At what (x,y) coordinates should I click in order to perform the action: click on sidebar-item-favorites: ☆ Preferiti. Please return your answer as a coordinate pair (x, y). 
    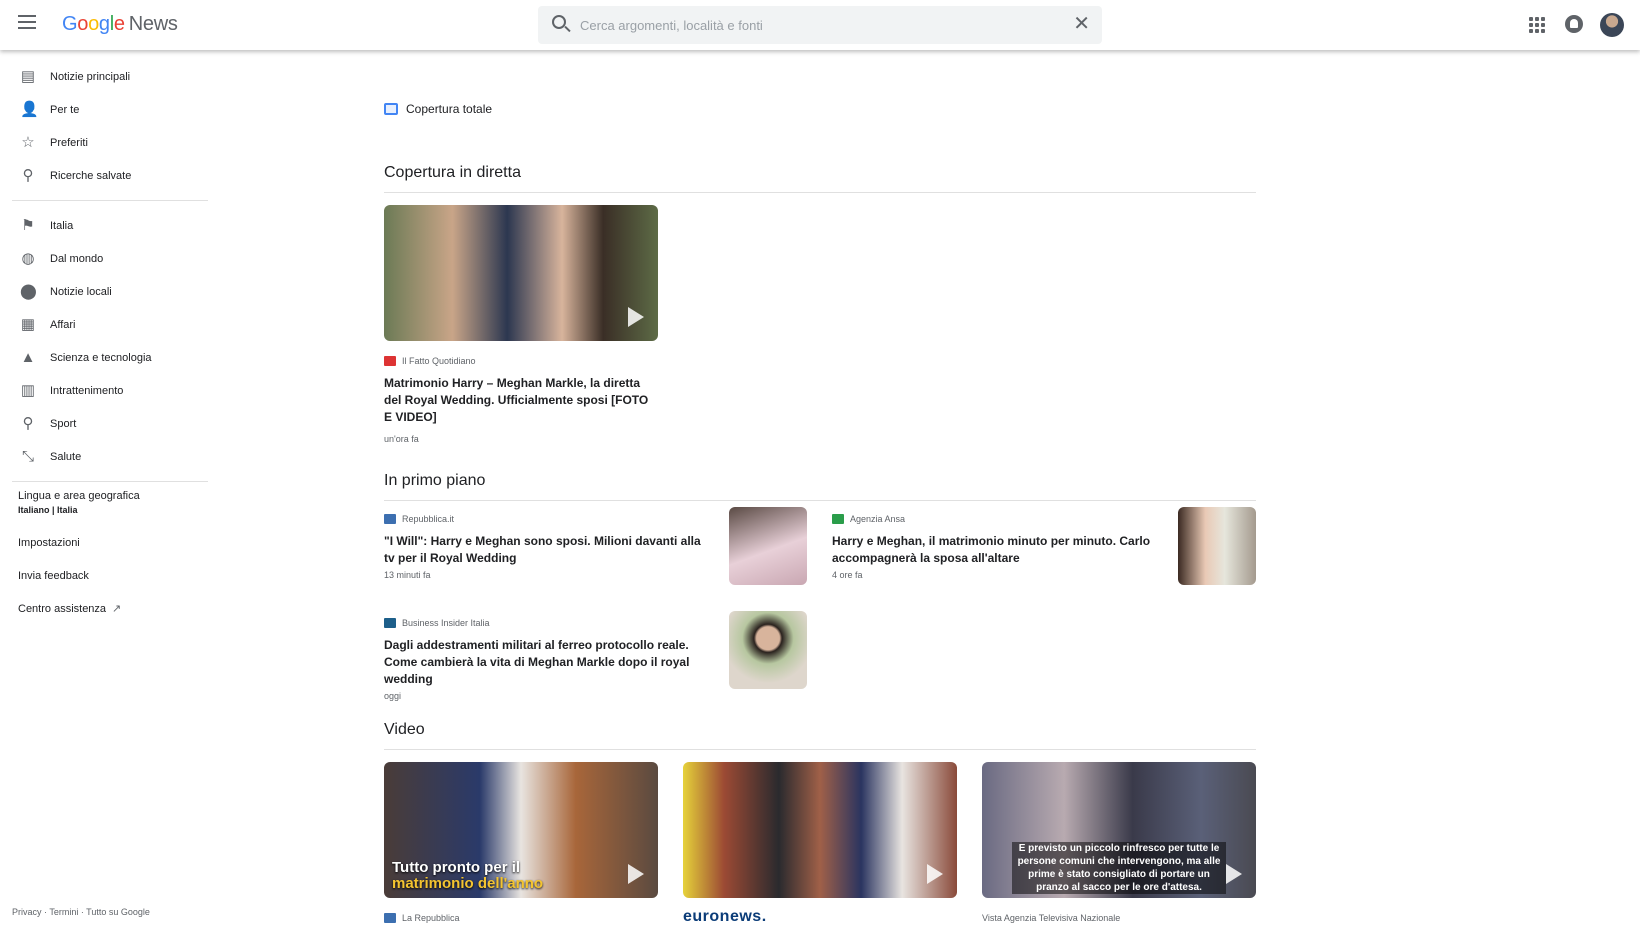
    Looking at the image, I should click on (105, 142).